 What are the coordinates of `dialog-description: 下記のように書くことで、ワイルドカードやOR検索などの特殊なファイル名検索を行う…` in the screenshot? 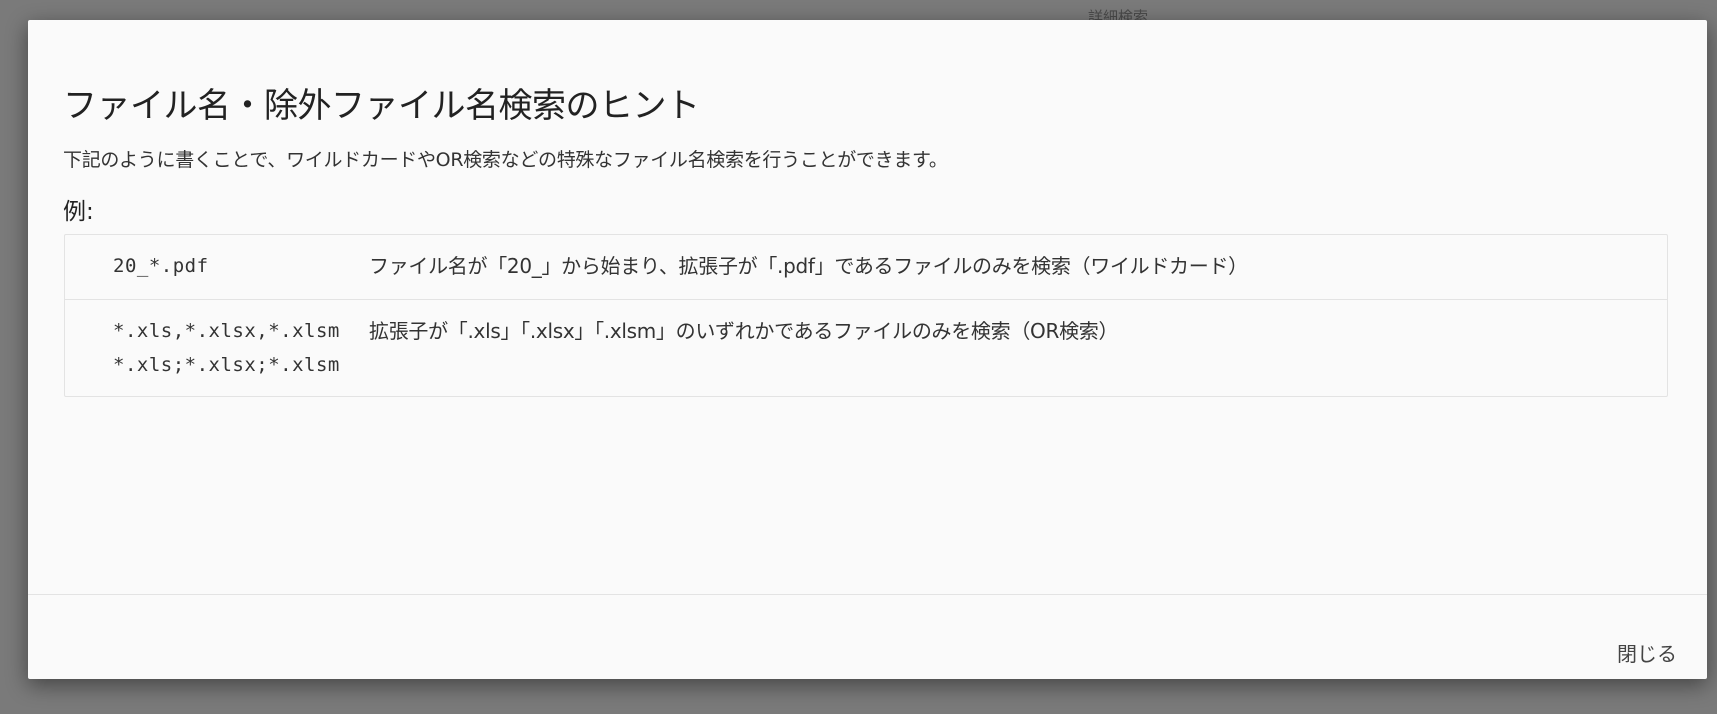 It's located at (505, 160).